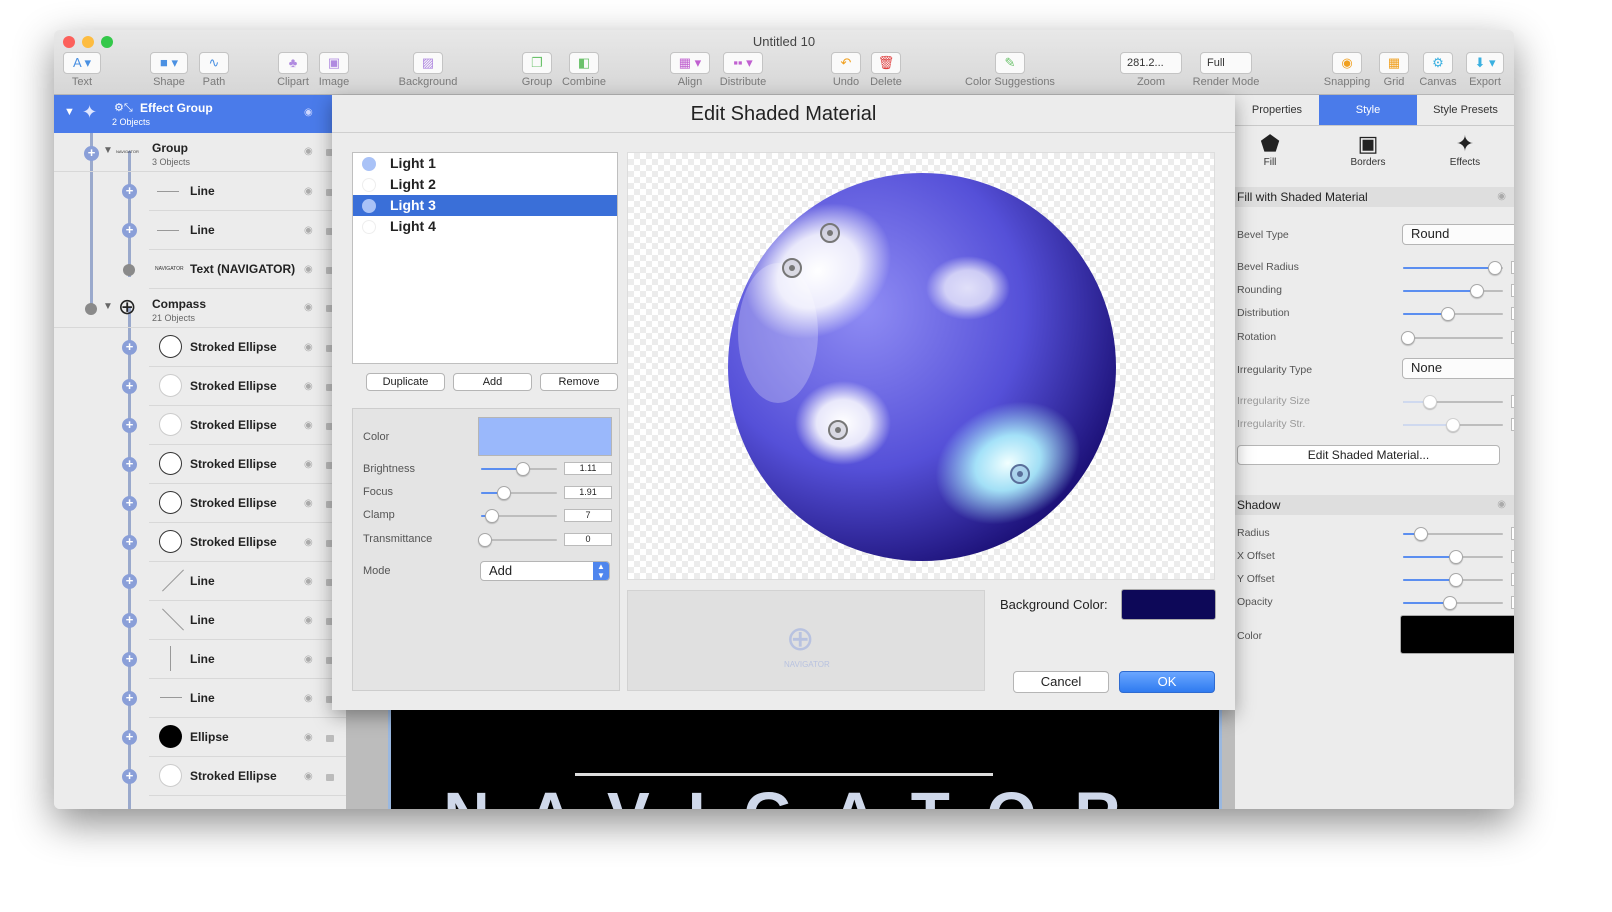  What do you see at coordinates (1512, 401) in the screenshot?
I see `irregularity-size-value: 1` at bounding box center [1512, 401].